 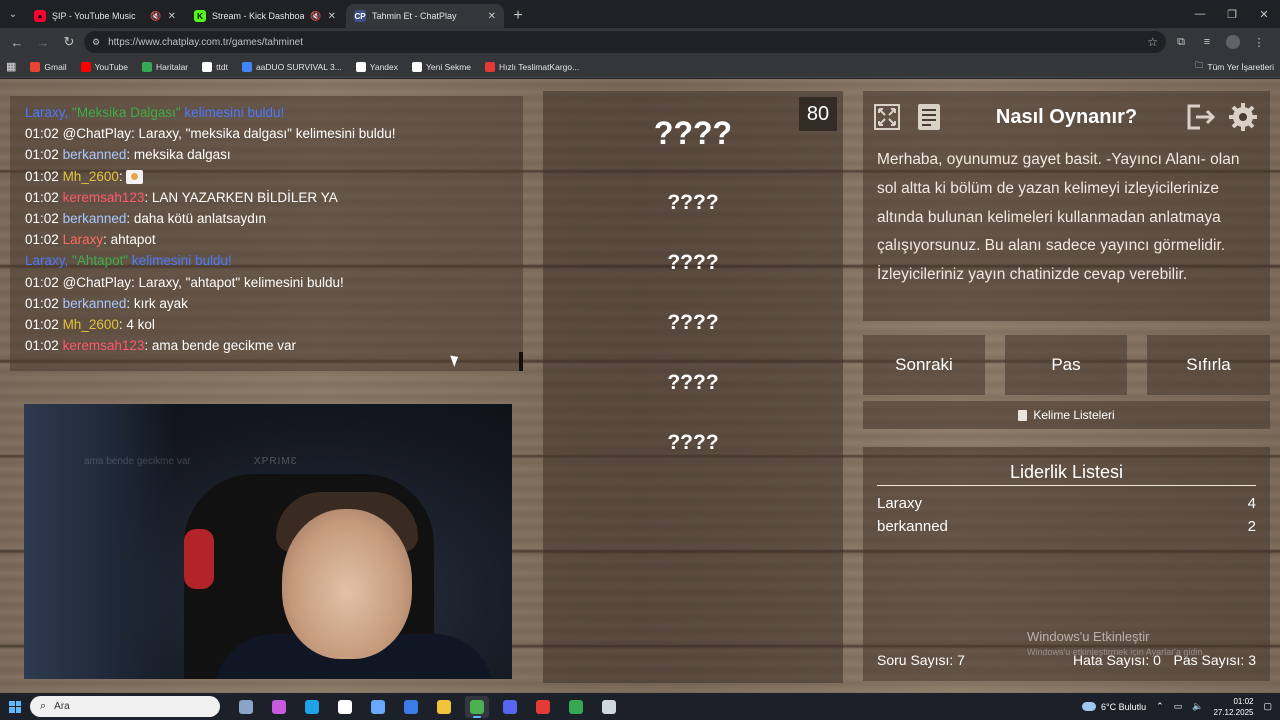 I want to click on all-bookmarks-folder: 🗀 Tüm Yer İşaretleri, so click(x=1234, y=67).